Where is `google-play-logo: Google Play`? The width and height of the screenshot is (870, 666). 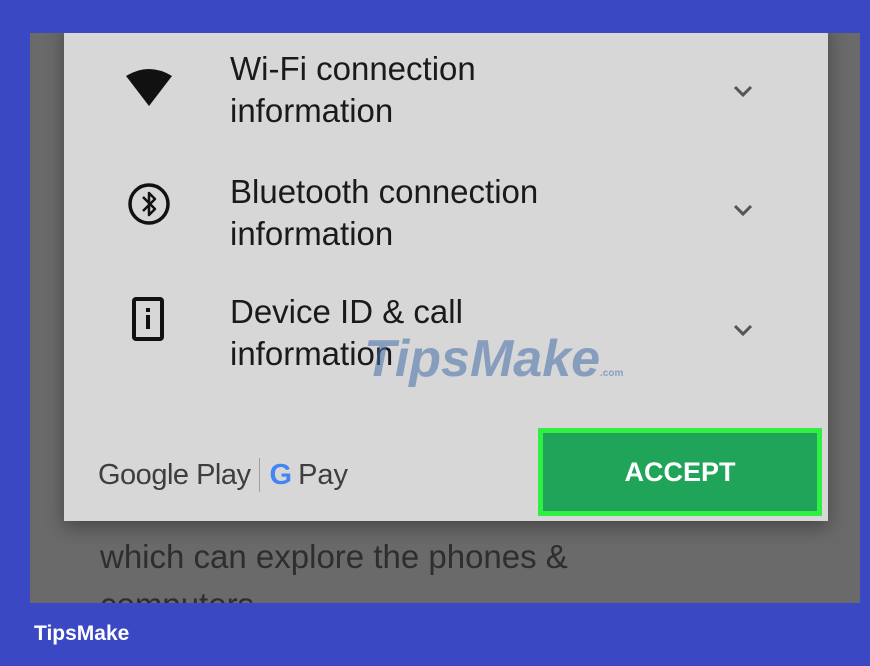 google-play-logo: Google Play is located at coordinates (174, 474).